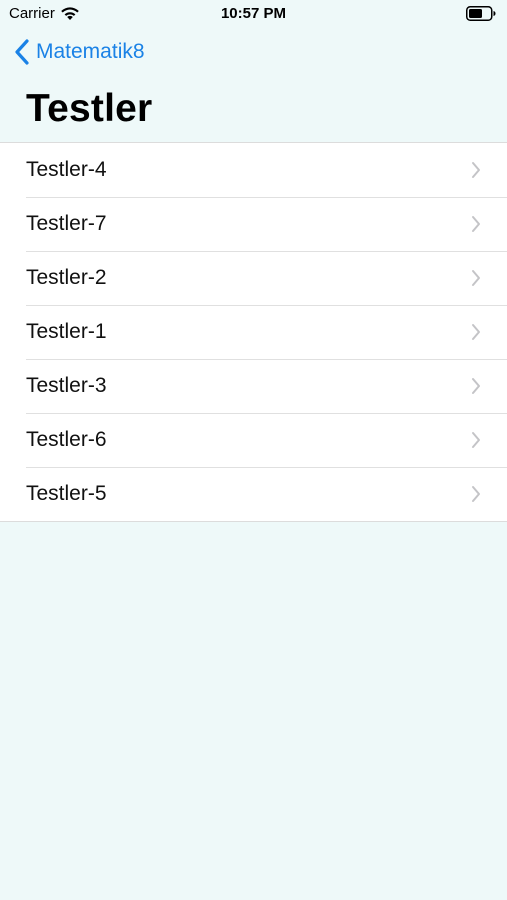 The image size is (507, 900). Describe the element at coordinates (481, 13) in the screenshot. I see `battery-icon` at that location.